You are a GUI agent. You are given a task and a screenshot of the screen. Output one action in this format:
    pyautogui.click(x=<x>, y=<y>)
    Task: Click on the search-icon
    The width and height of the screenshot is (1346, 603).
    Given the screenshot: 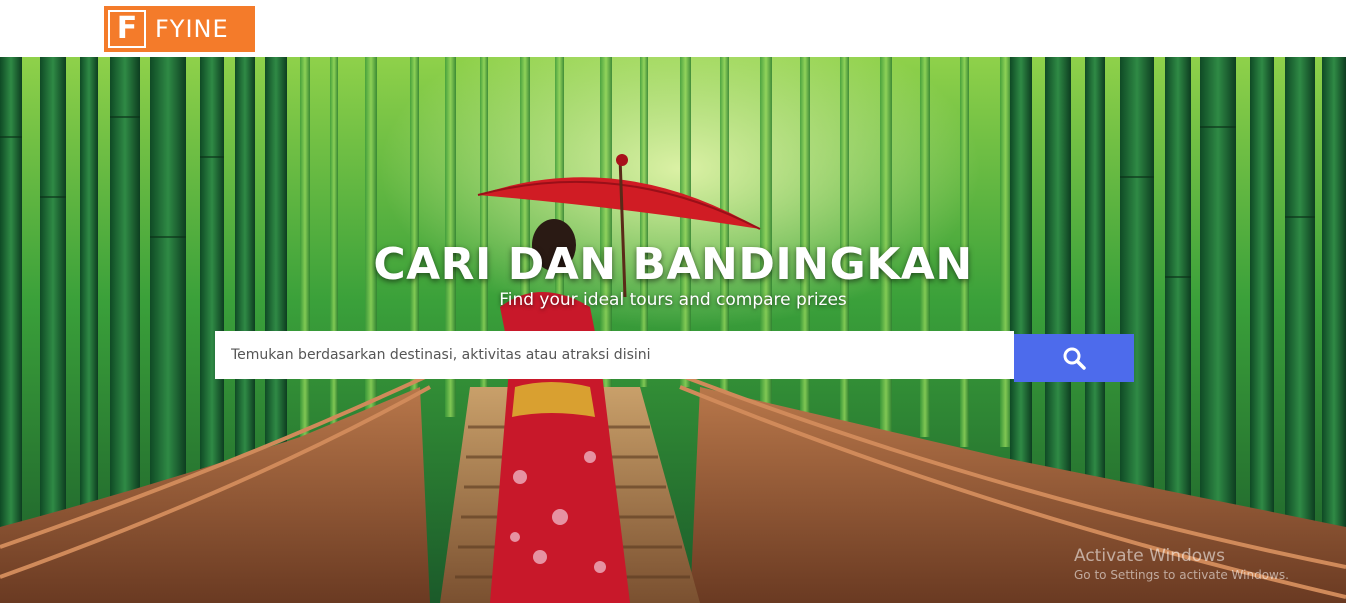 What is the action you would take?
    pyautogui.click(x=1074, y=358)
    